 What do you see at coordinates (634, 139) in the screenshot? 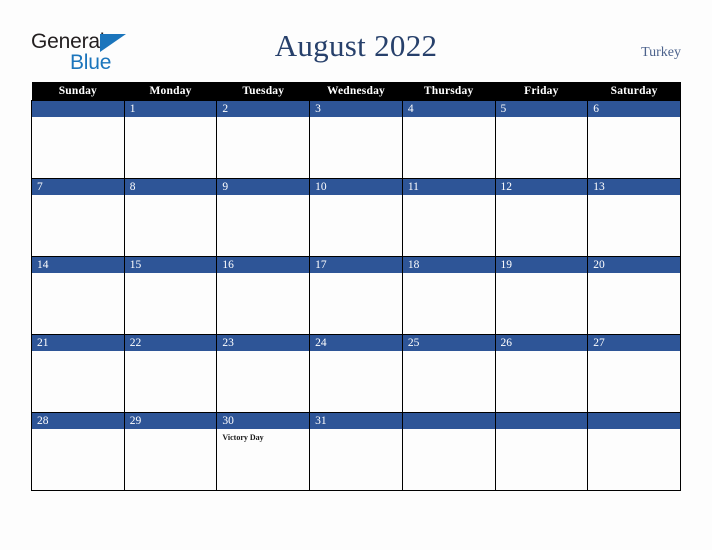
I see `calendar-day-cell: 6` at bounding box center [634, 139].